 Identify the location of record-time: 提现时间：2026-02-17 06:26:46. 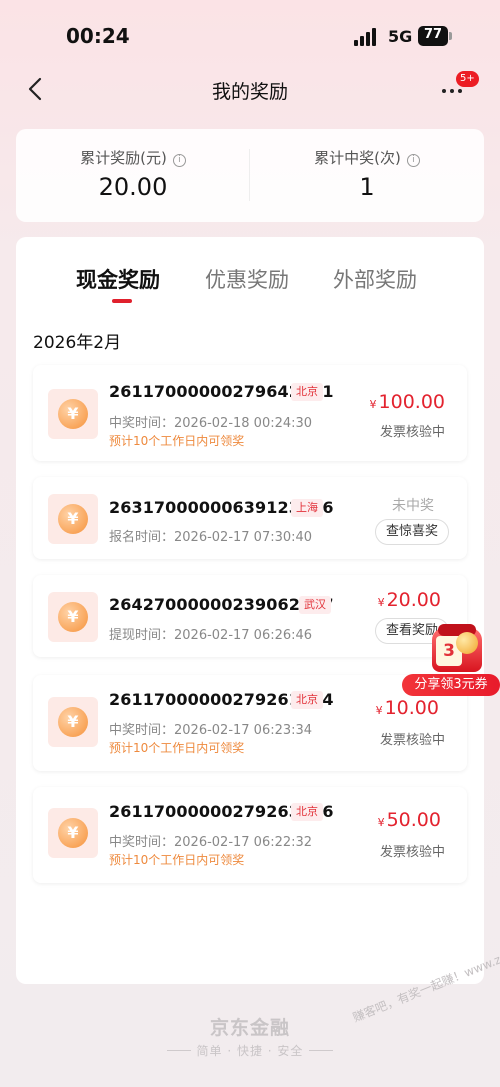
(211, 635).